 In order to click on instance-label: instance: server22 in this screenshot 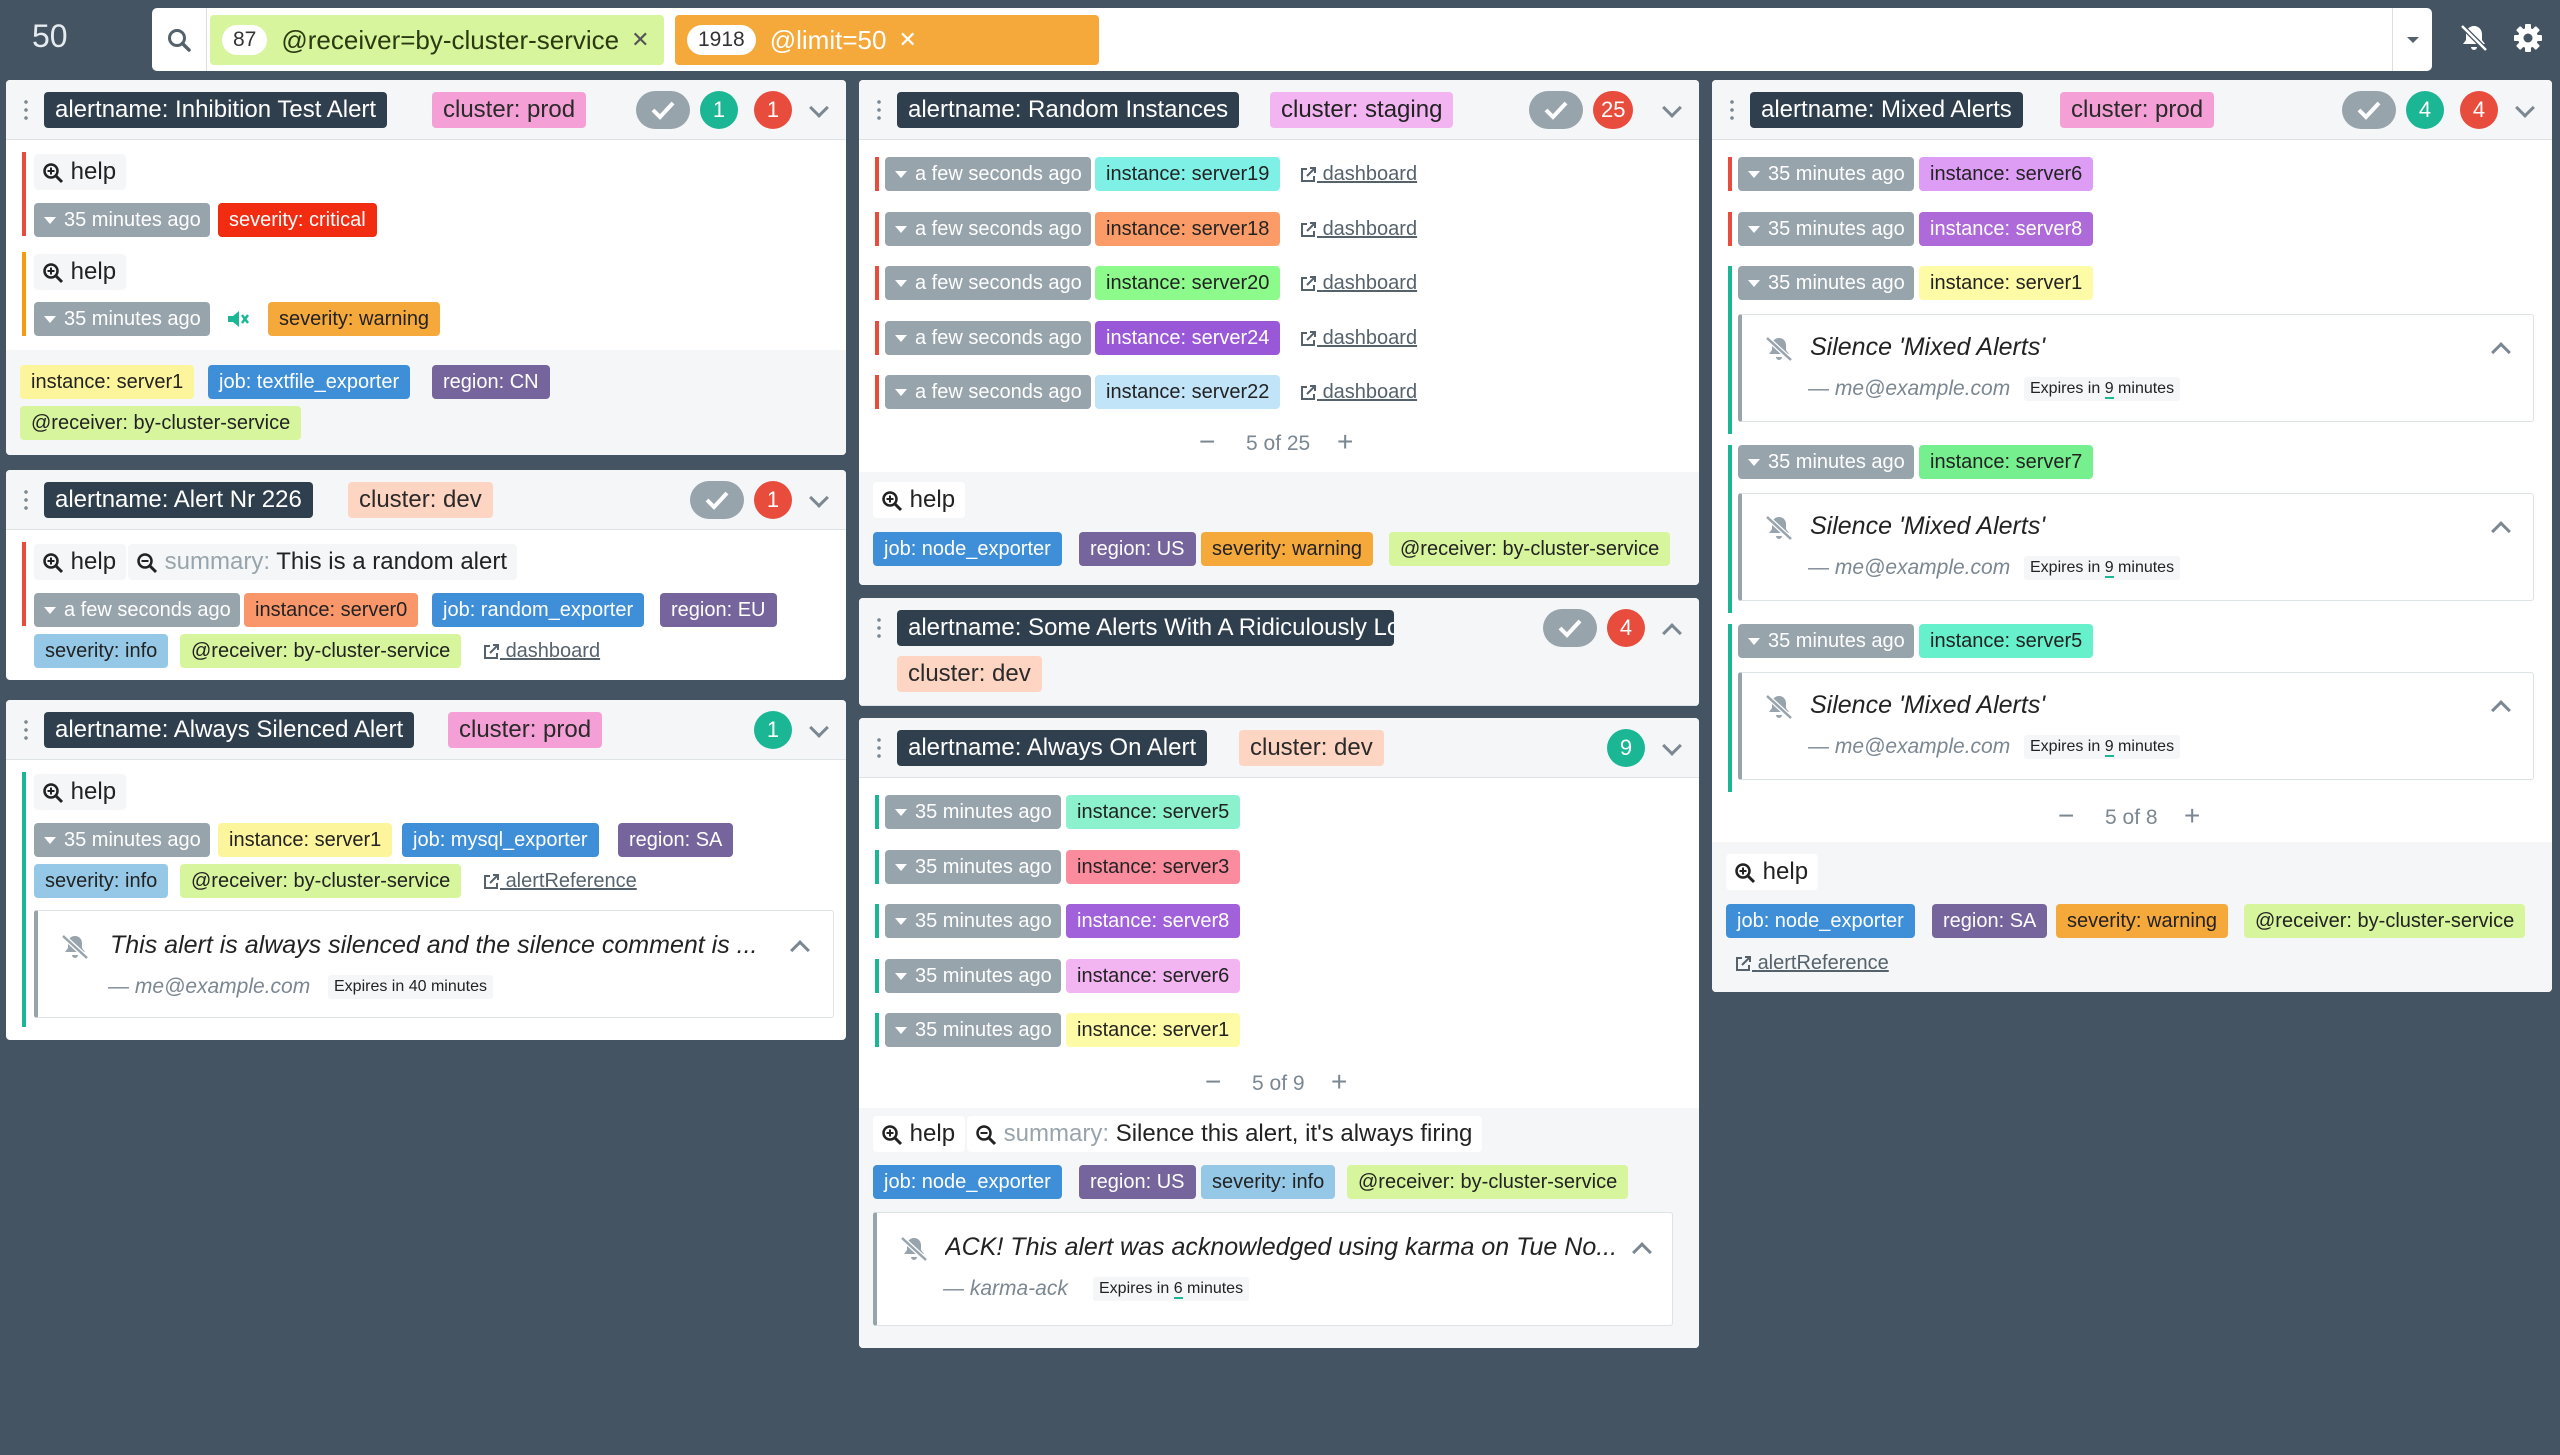, I will do `click(1188, 392)`.